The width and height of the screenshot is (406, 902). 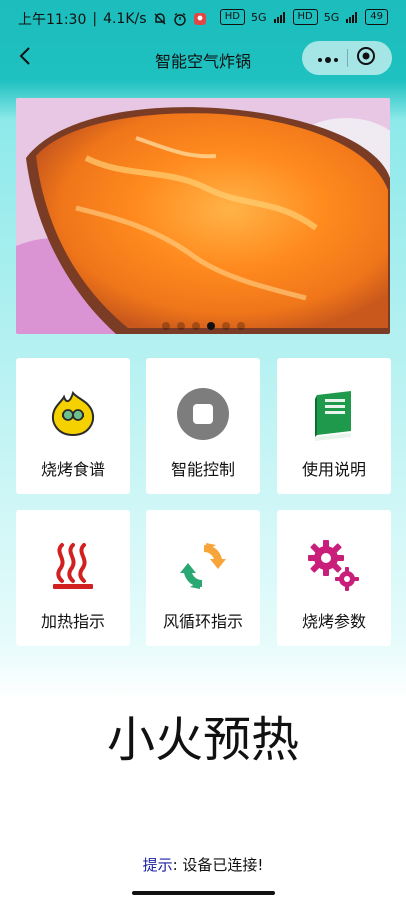 I want to click on menu-card-heating: 加热指示, so click(x=73, y=578).